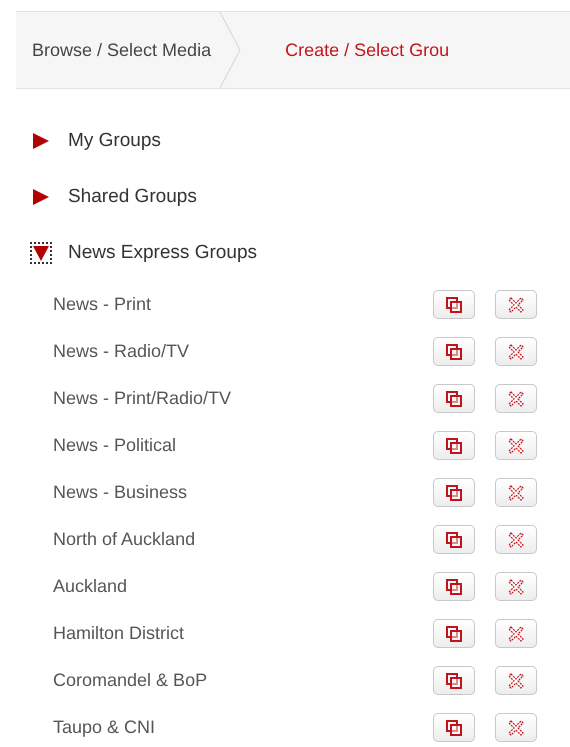 The height and width of the screenshot is (747, 570). I want to click on down-triangle-icon, so click(41, 253).